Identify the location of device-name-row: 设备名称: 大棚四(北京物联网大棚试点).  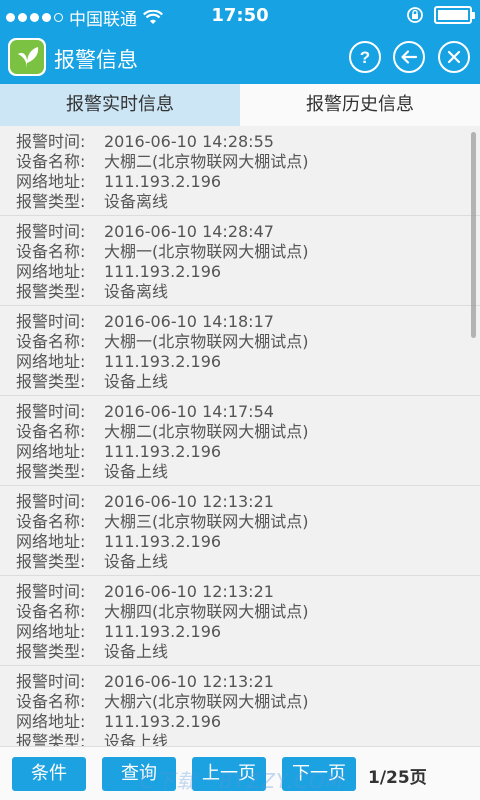
(248, 612).